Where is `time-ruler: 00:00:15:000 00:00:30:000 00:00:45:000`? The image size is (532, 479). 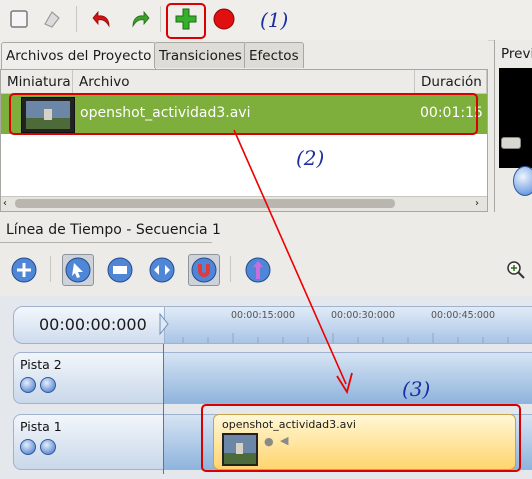 time-ruler: 00:00:15:000 00:00:30:000 00:00:45:000 is located at coordinates (347, 325).